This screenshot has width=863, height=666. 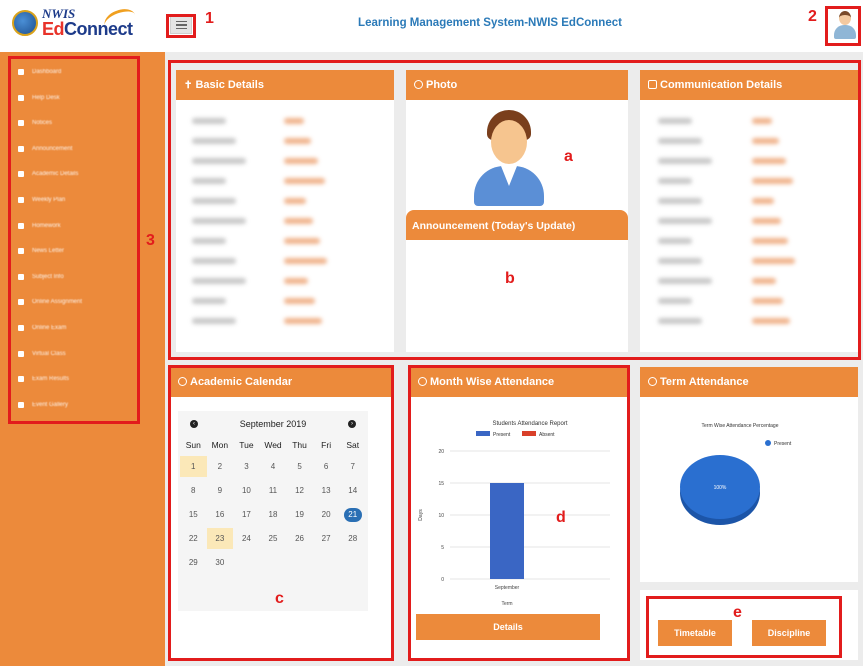 I want to click on annotation-label-a: a, so click(x=568, y=156).